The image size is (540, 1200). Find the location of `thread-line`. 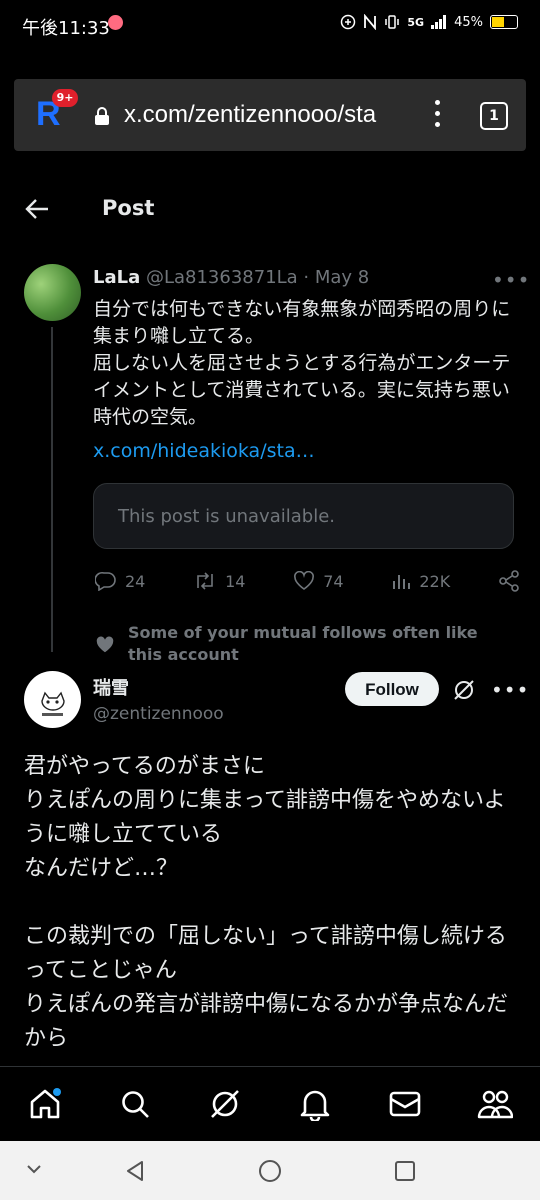

thread-line is located at coordinates (52, 489).